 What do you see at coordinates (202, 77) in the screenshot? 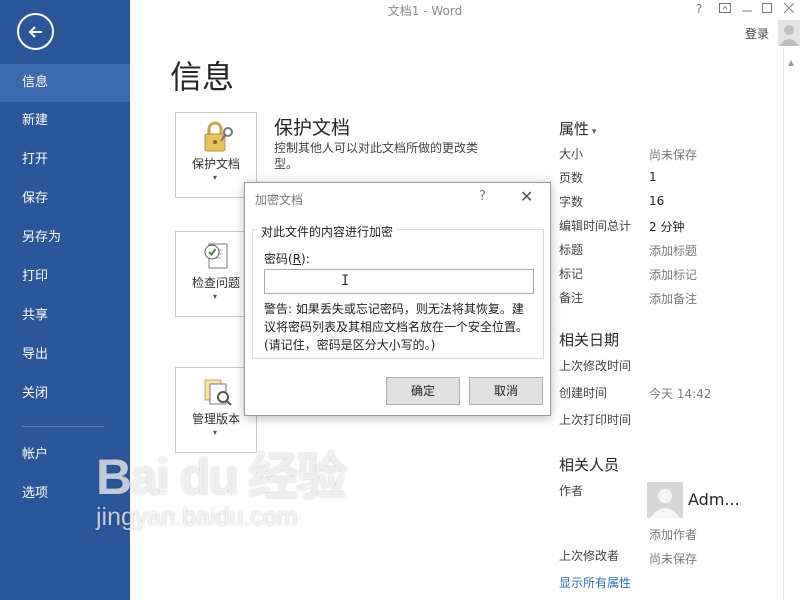
I see `page-title: 信息` at bounding box center [202, 77].